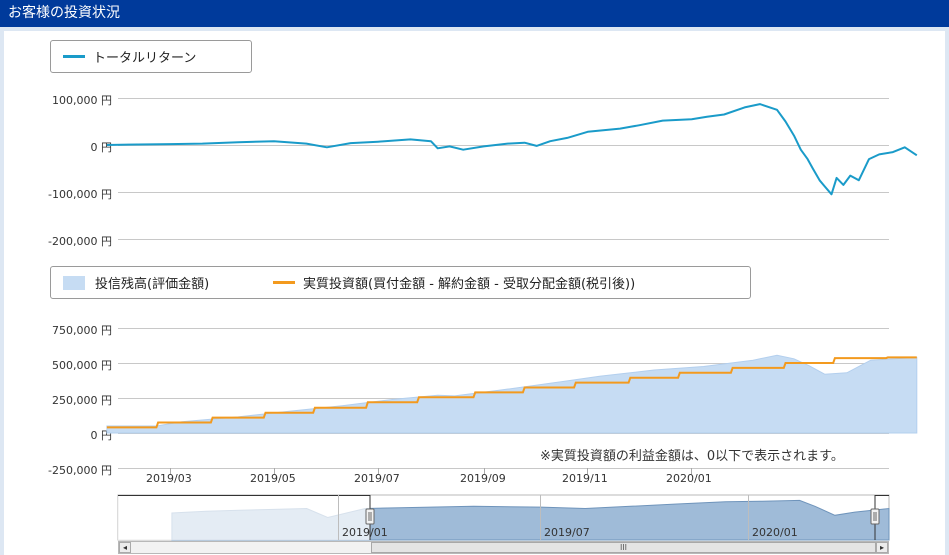 The width and height of the screenshot is (949, 555). I want to click on scrollbar-thumb: III, so click(623, 547).